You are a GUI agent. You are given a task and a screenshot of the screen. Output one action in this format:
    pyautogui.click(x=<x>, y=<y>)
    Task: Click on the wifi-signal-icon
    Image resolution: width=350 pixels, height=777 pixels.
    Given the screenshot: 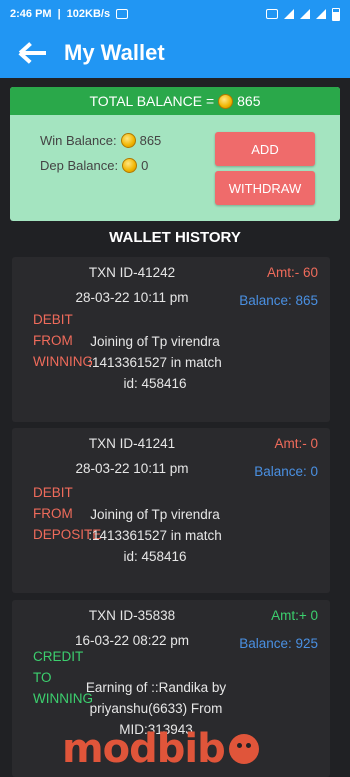 What is the action you would take?
    pyautogui.click(x=321, y=14)
    